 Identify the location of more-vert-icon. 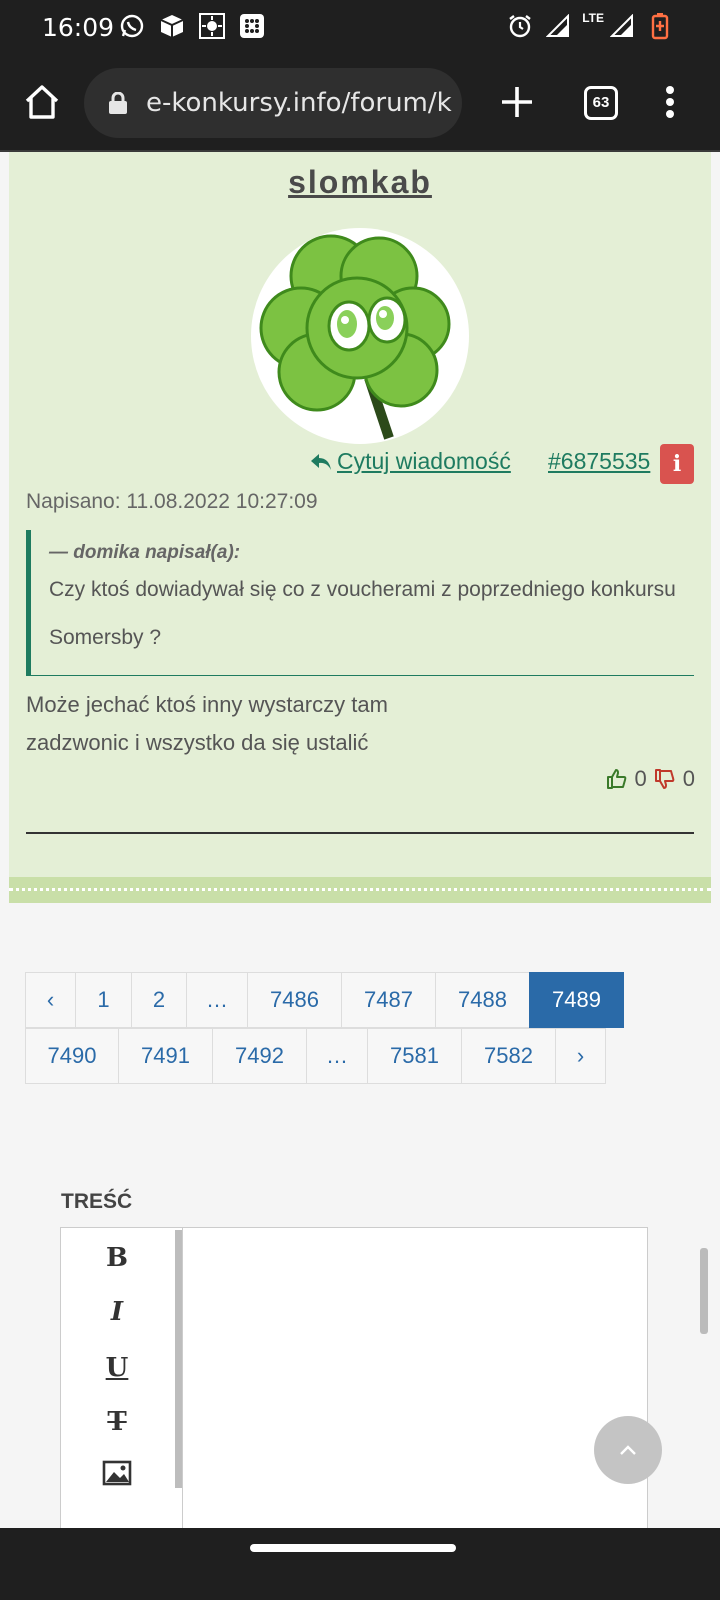
(670, 102).